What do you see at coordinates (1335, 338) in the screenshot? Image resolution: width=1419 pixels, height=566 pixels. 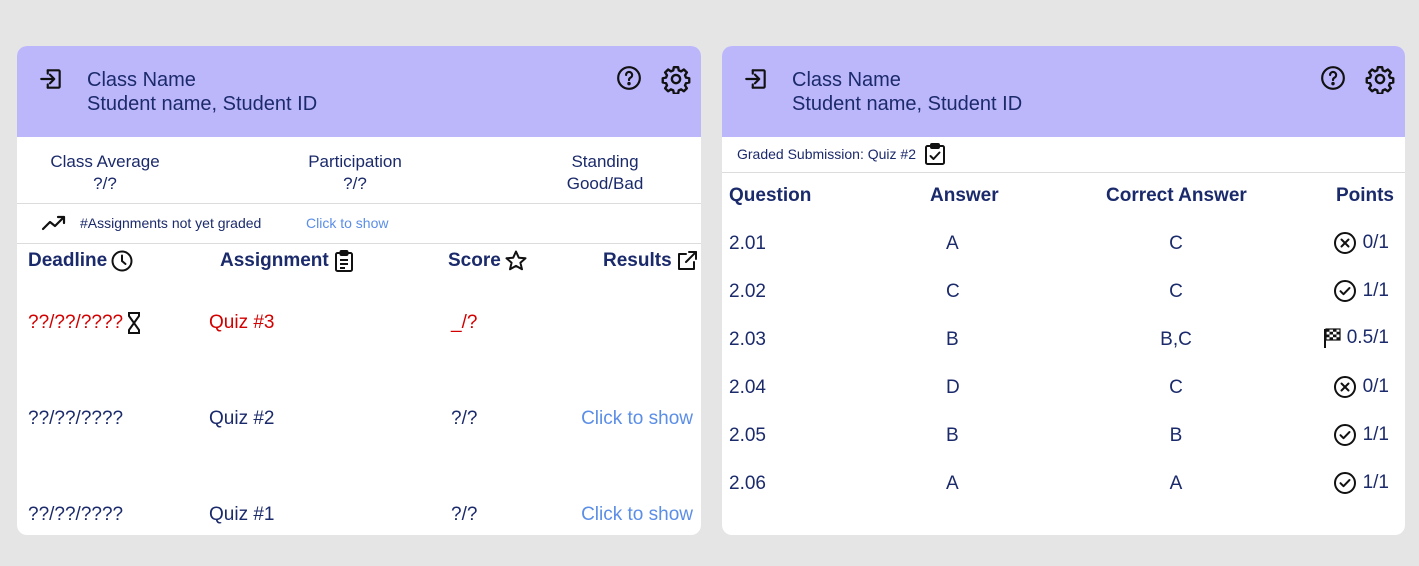 I see `checkered-flag-icon` at bounding box center [1335, 338].